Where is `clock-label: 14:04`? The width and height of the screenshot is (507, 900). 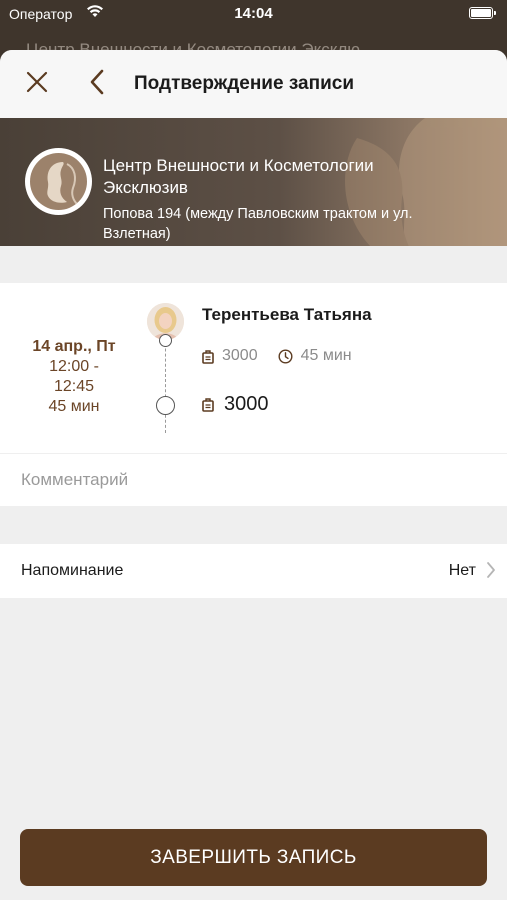
clock-label: 14:04 is located at coordinates (253, 13).